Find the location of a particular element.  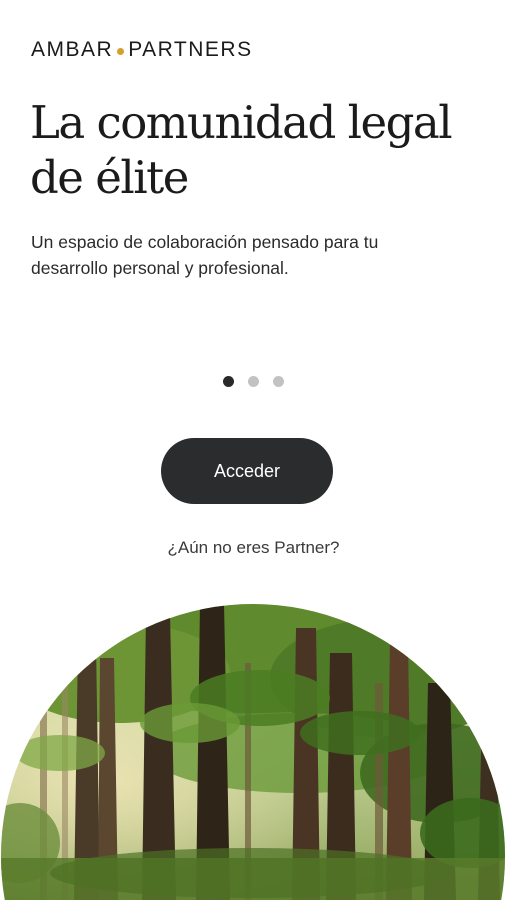

login-button: Acceder is located at coordinates (247, 471).